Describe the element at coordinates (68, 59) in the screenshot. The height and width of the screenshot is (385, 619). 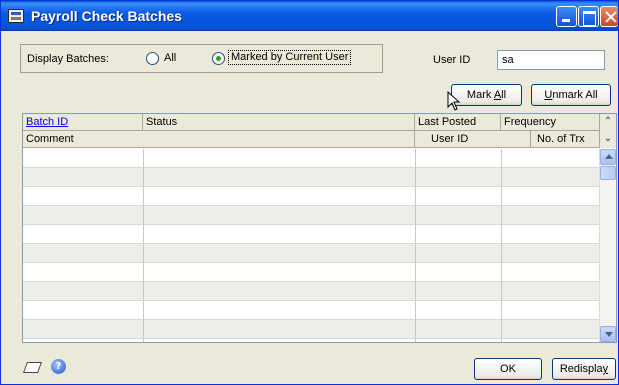
I see `display-batches-label: Display Batches:` at that location.